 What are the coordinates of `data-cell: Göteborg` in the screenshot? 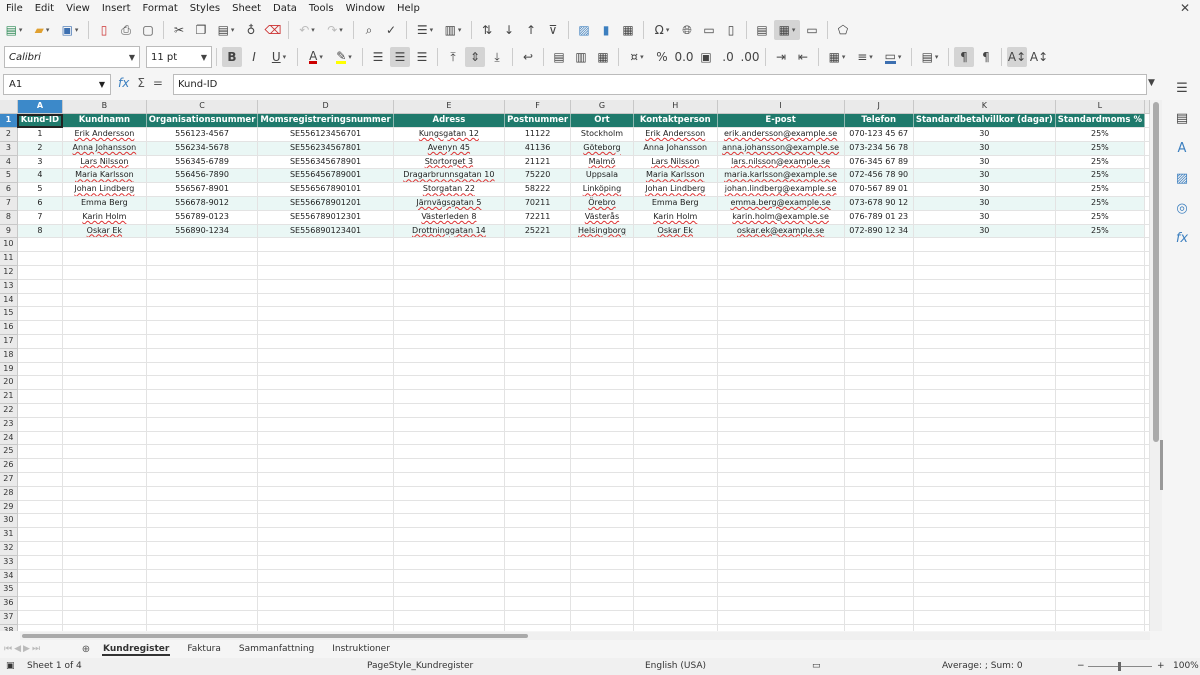 It's located at (602, 148).